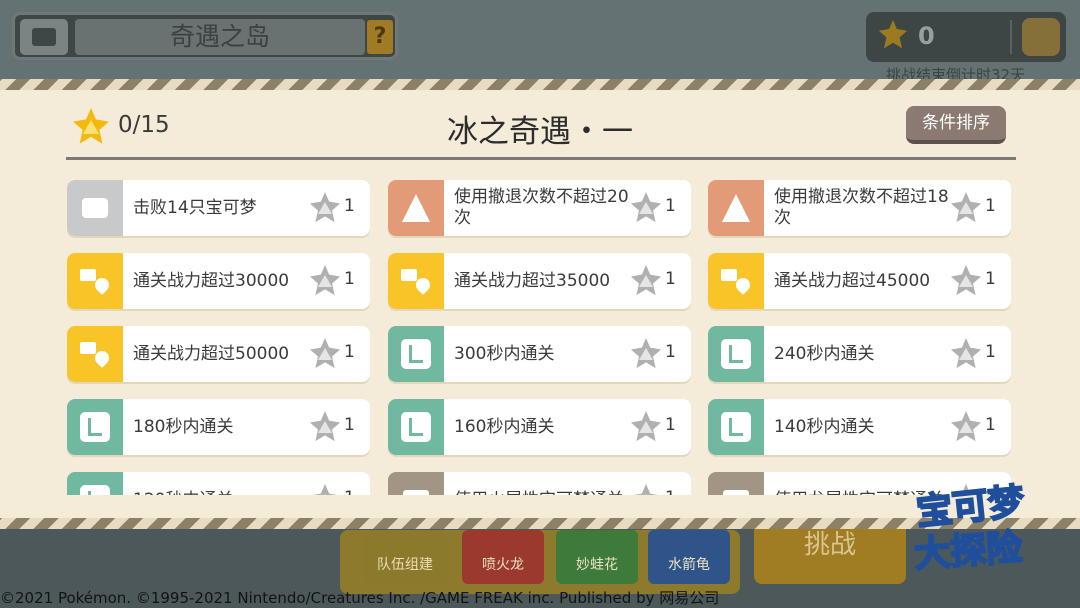  What do you see at coordinates (503, 557) in the screenshot?
I see `charizard-button: 喷火龙` at bounding box center [503, 557].